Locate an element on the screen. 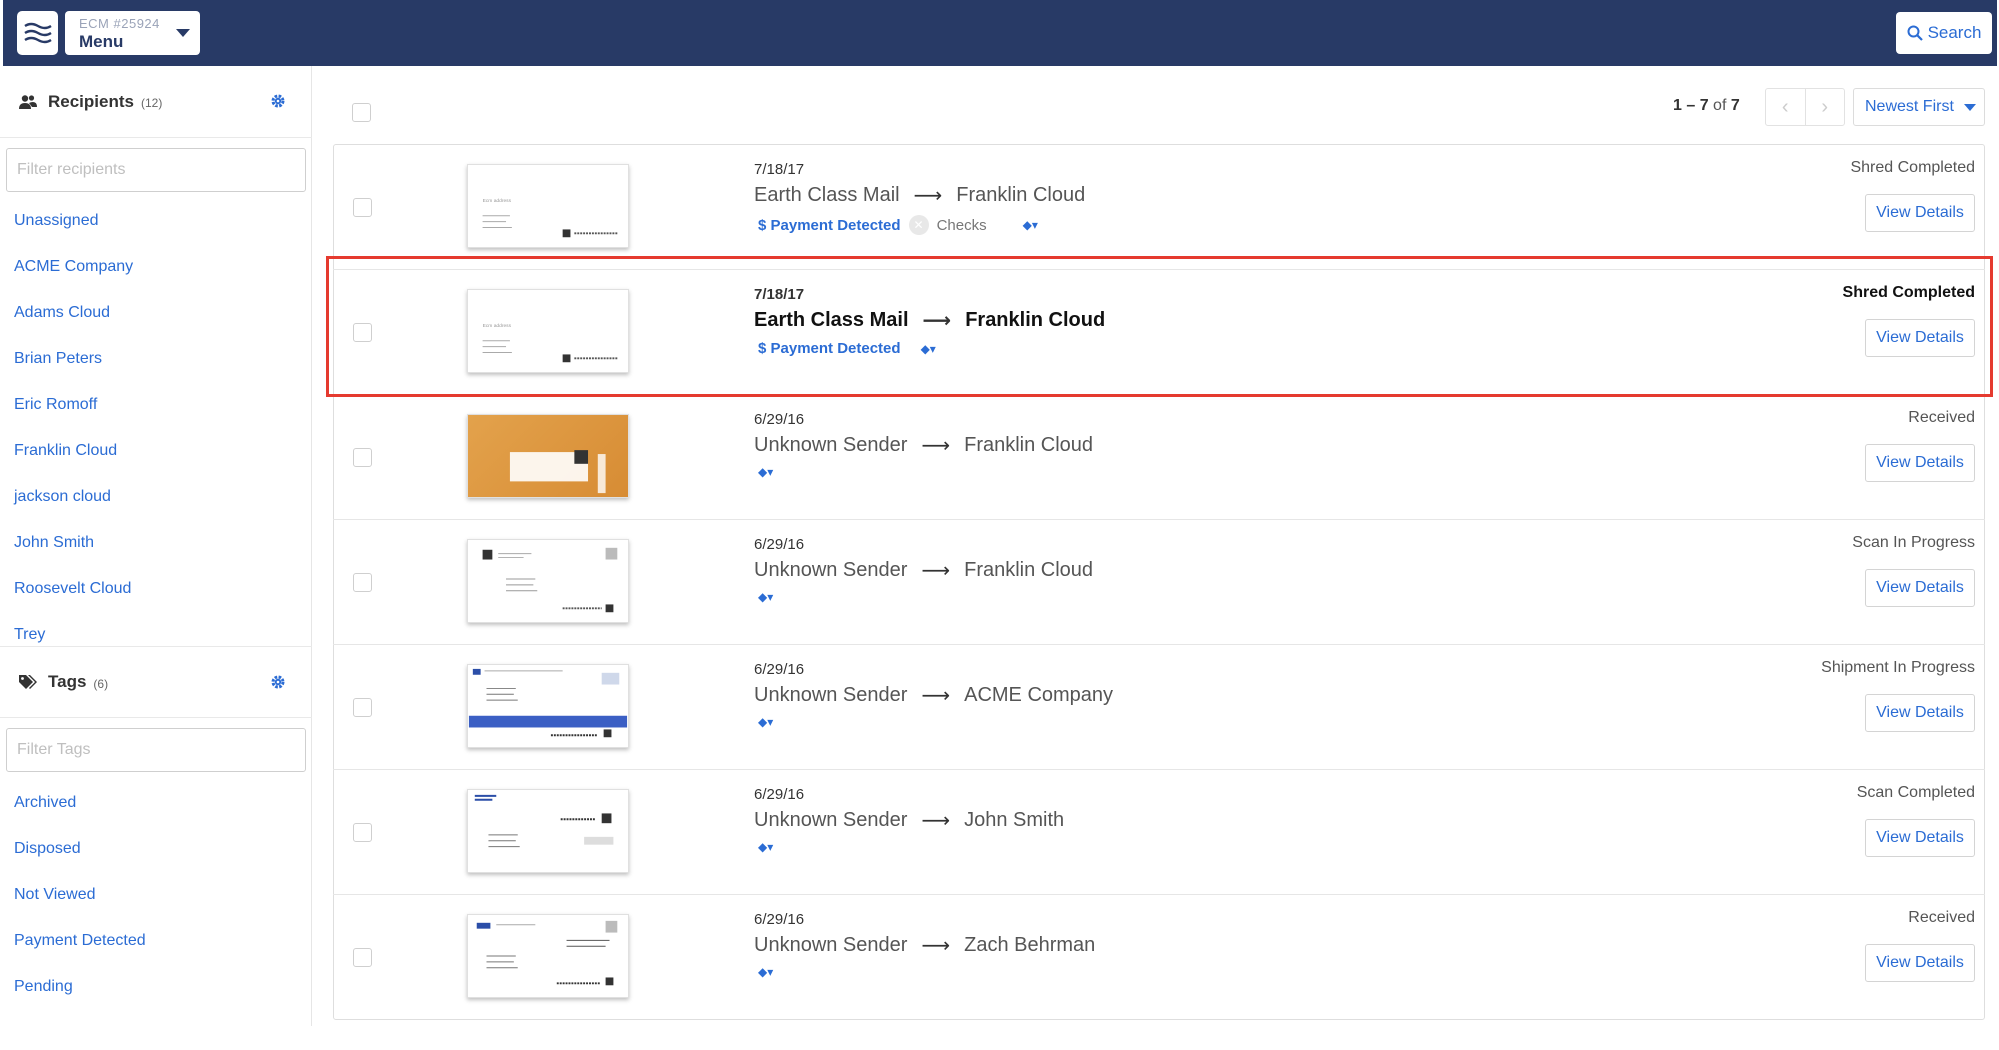 The width and height of the screenshot is (1999, 1050). status-text: Shipment In Progress is located at coordinates (1898, 667).